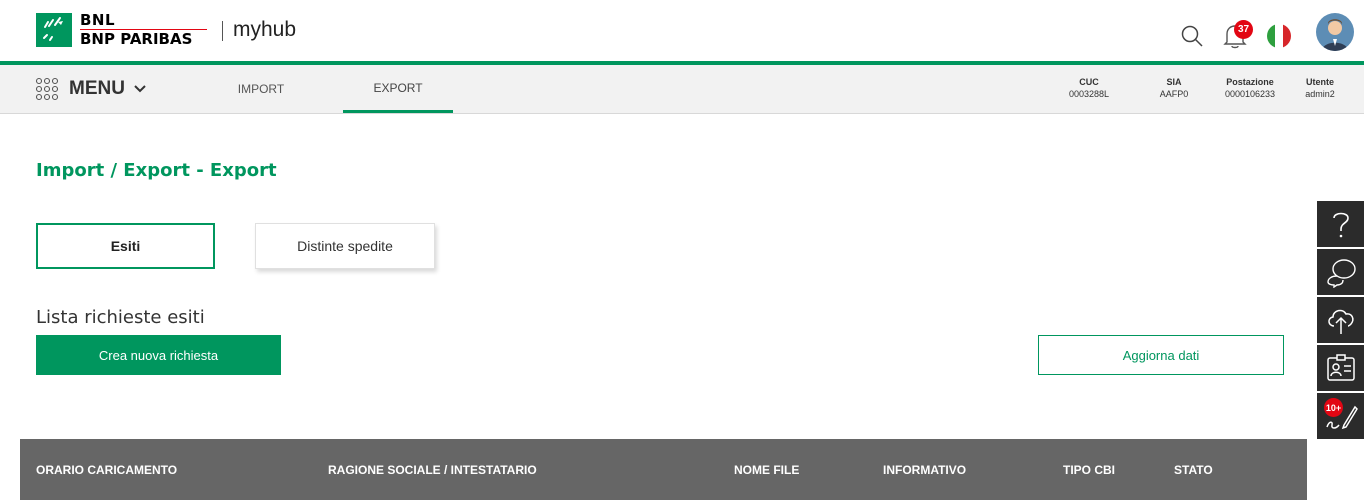  I want to click on bnl-logo-icon, so click(54, 30).